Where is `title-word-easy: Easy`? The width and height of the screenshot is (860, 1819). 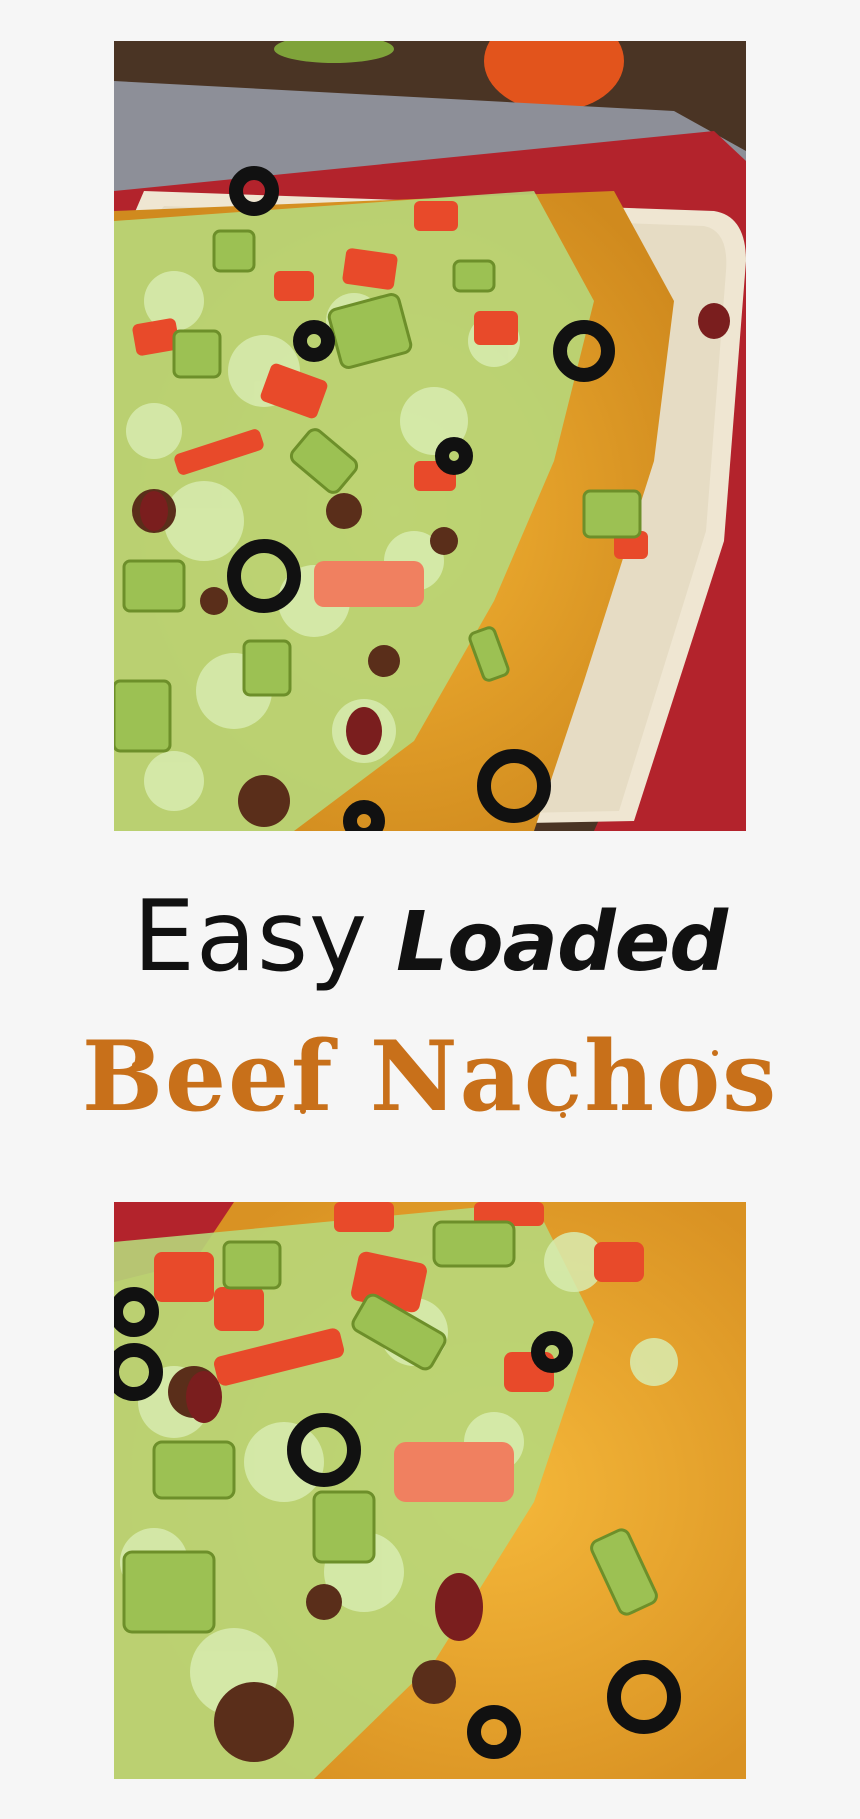
title-word-easy: Easy is located at coordinates (251, 937).